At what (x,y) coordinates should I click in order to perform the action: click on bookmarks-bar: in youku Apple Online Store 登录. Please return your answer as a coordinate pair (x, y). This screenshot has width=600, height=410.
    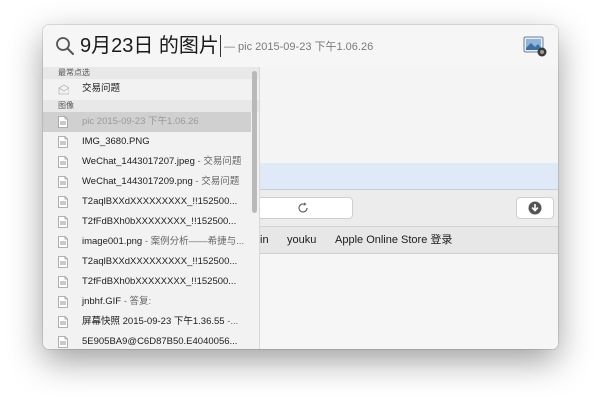
    Looking at the image, I should click on (409, 240).